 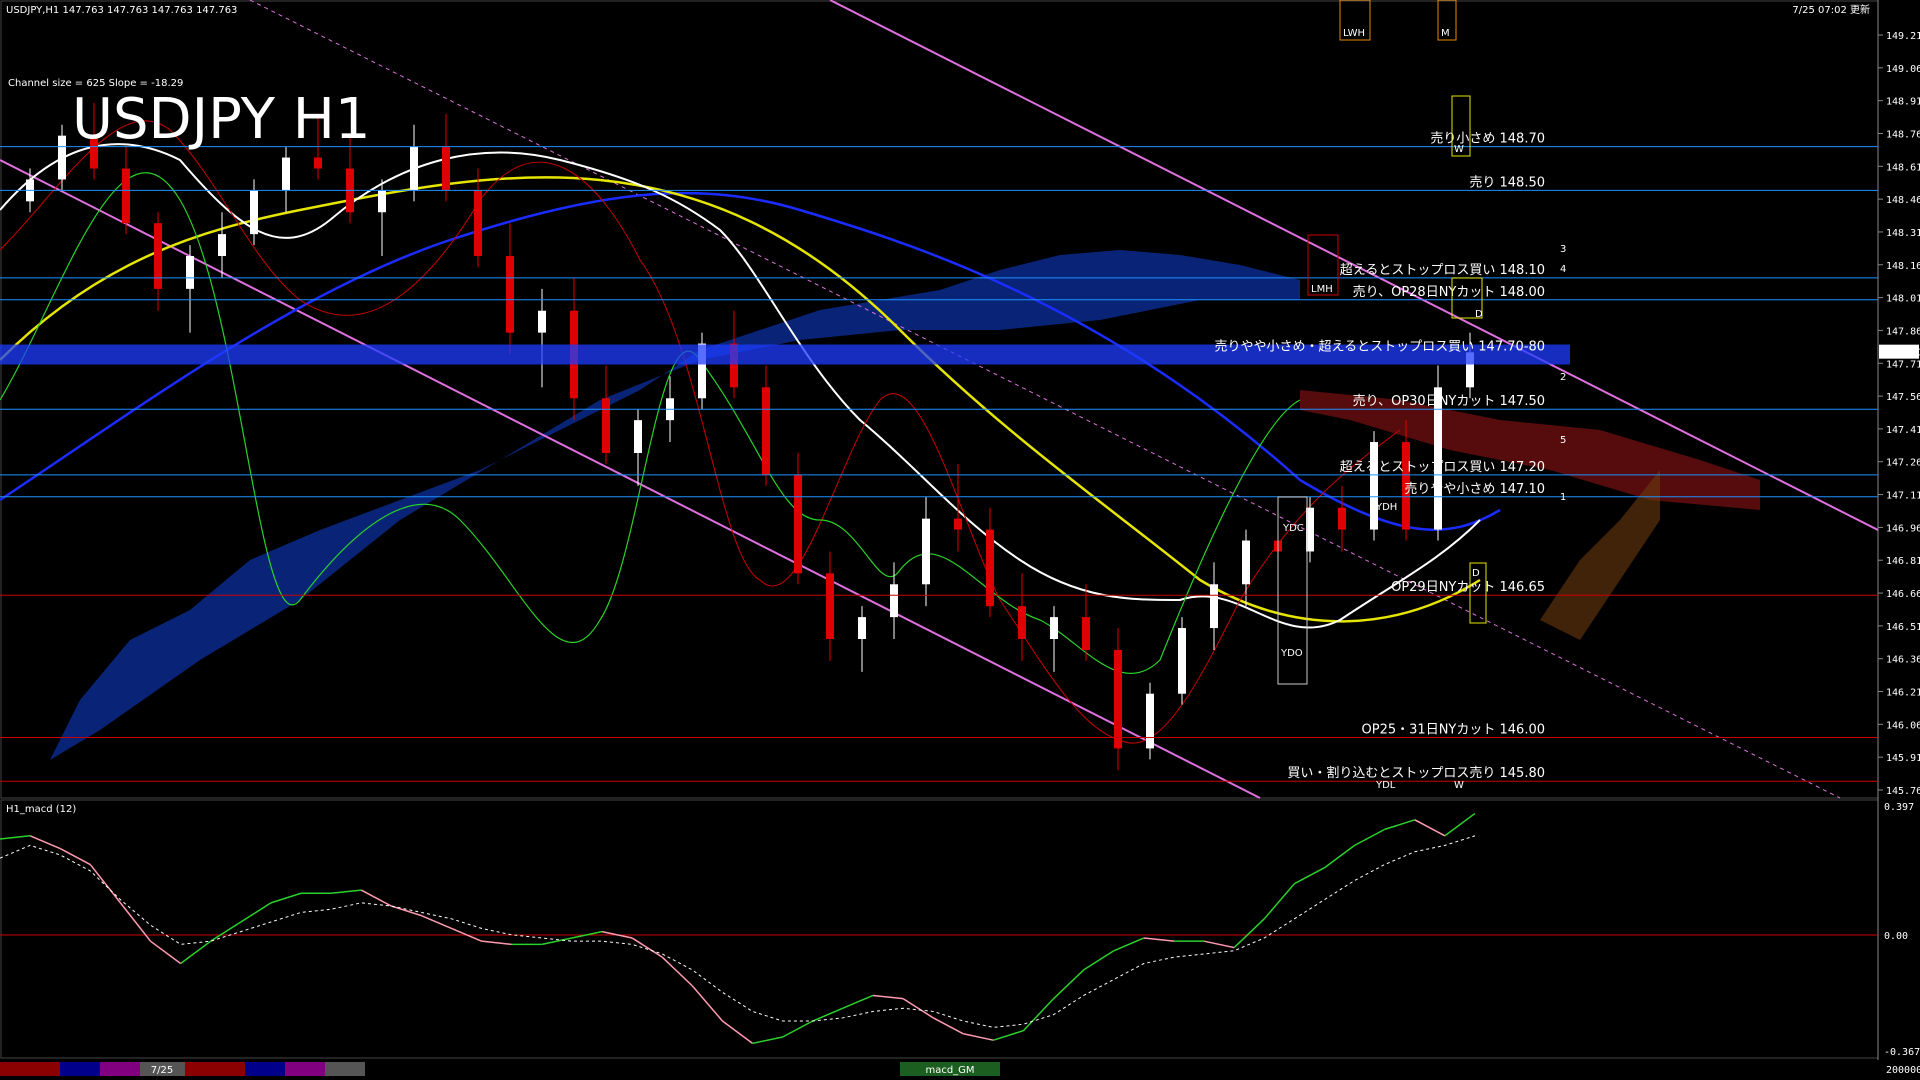 I want to click on price-tick-label: 149.210, so click(x=1903, y=36).